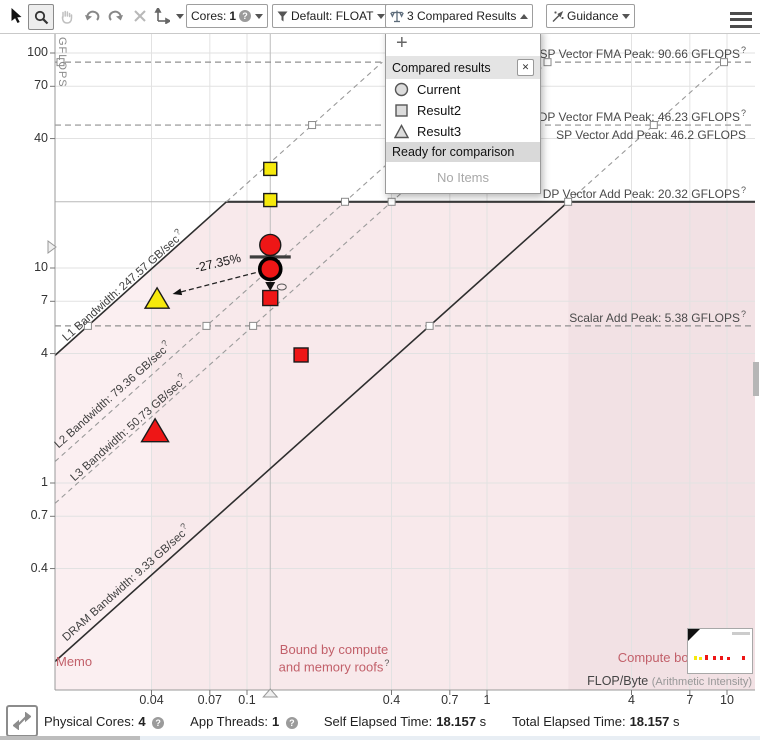  Describe the element at coordinates (463, 131) in the screenshot. I see `compared-item-result3: Result3` at that location.